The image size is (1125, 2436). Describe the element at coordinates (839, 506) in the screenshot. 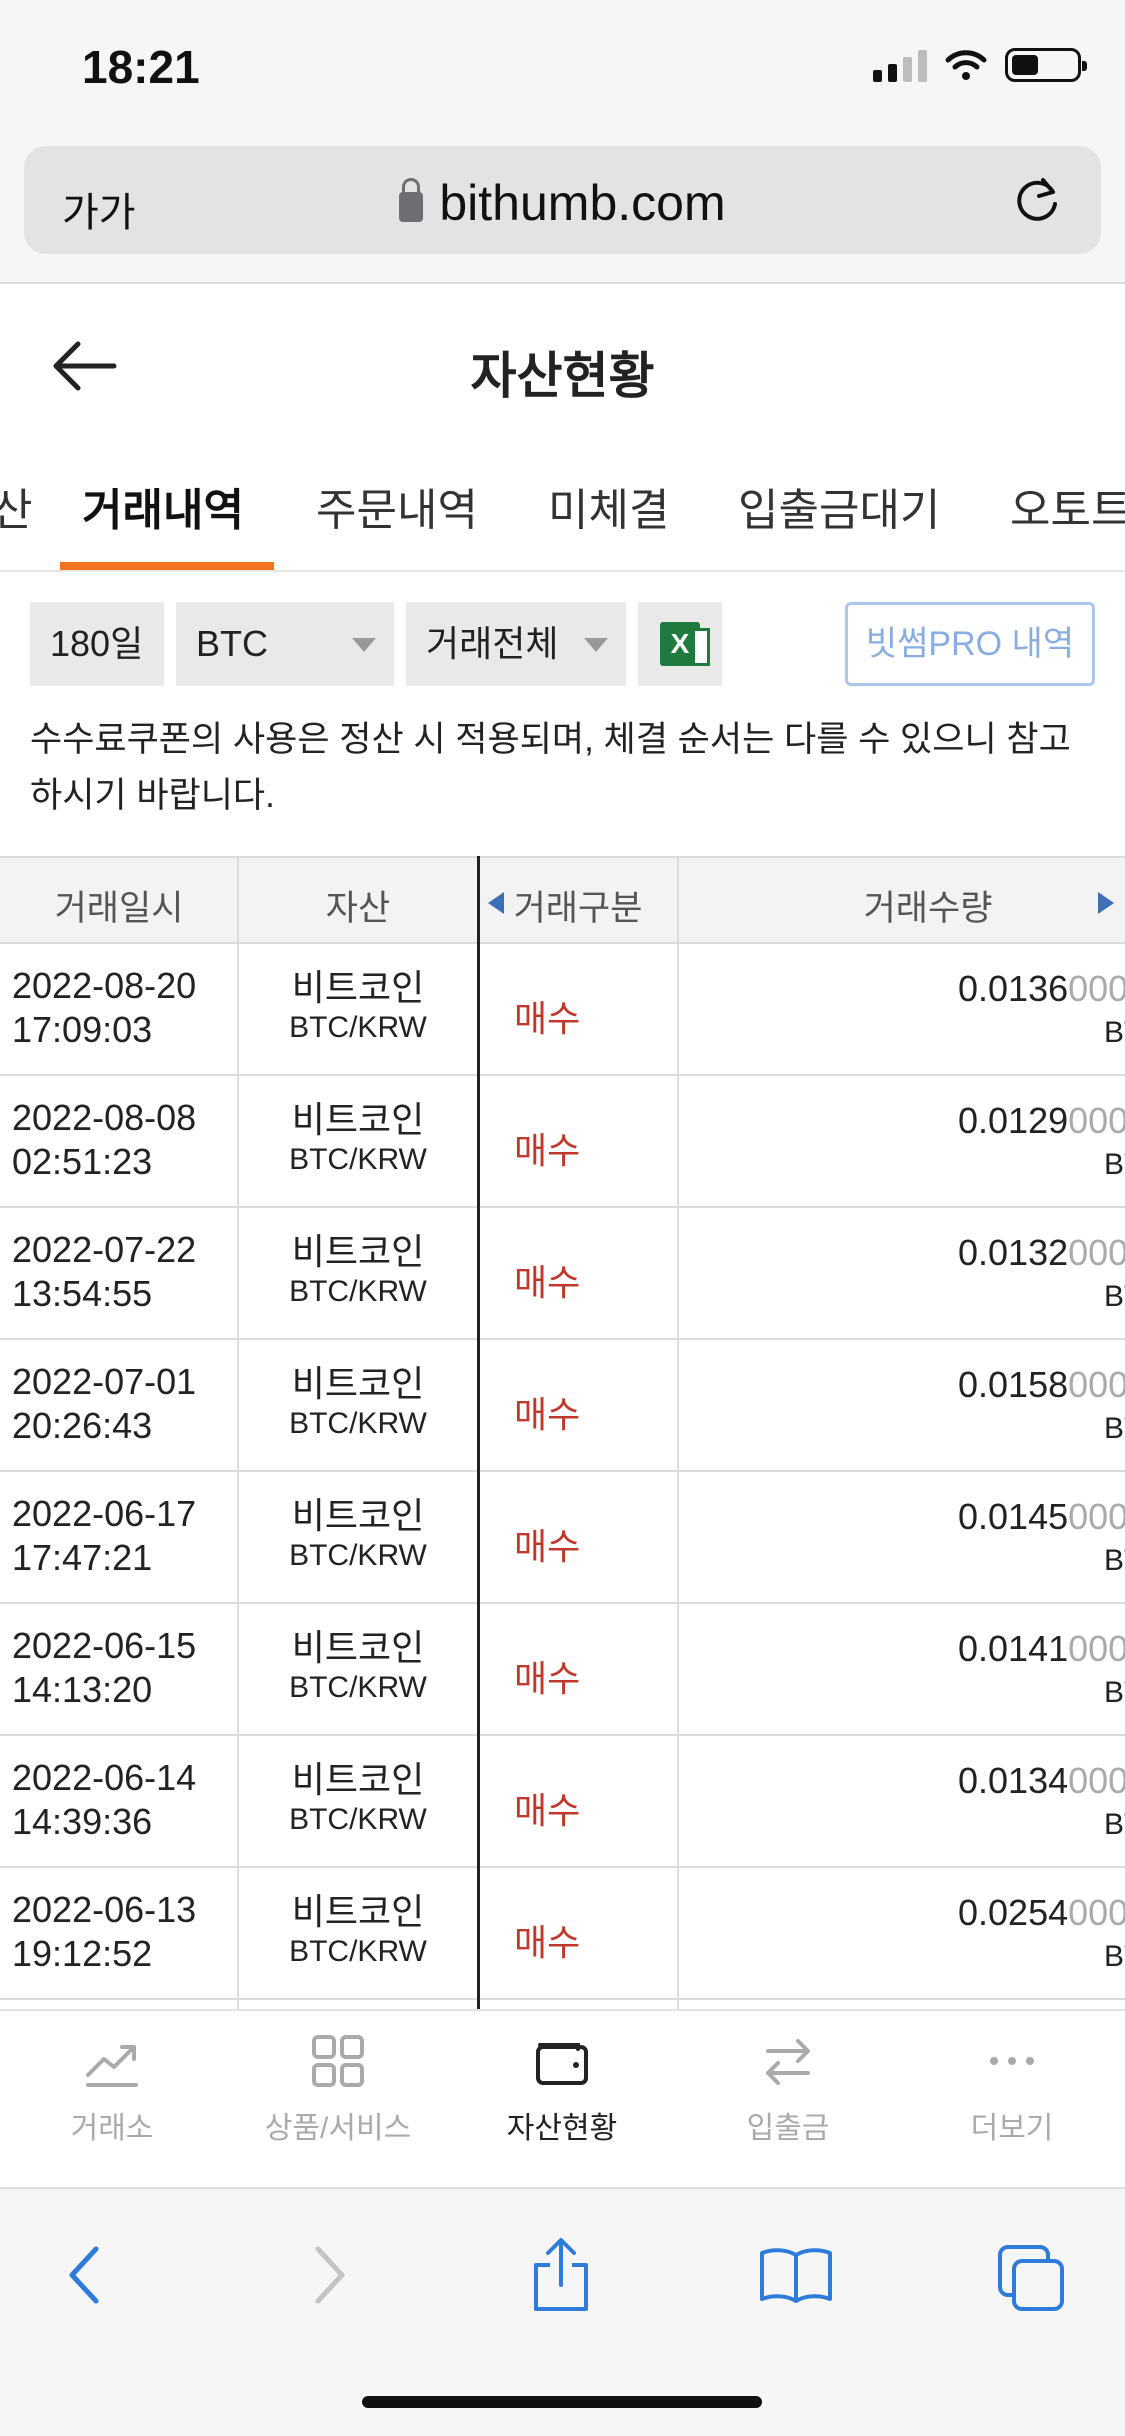

I see `tab-pending-deposit: 입출금대기` at that location.